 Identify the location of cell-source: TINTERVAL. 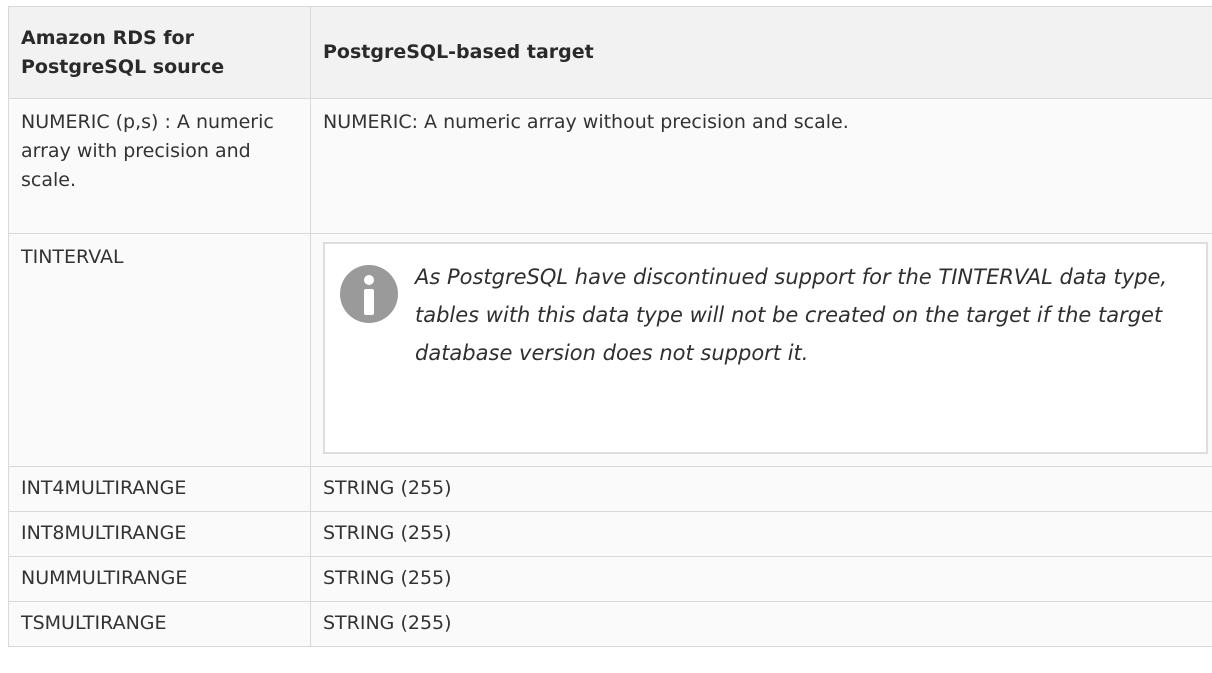
(159, 350).